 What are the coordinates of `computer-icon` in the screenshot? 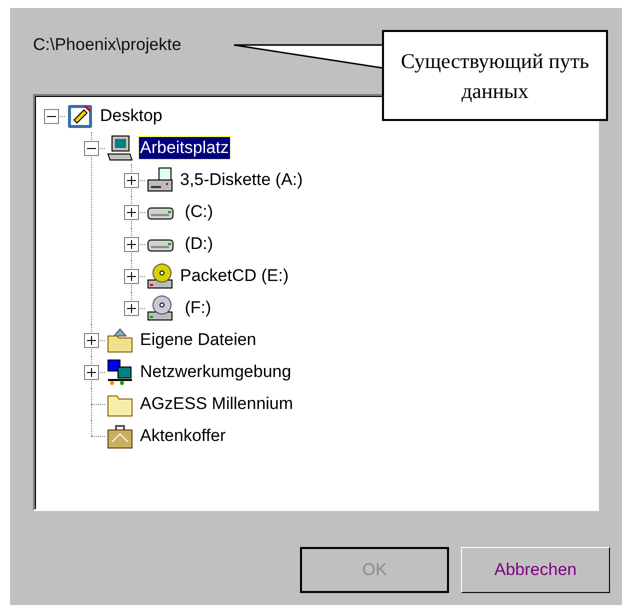 It's located at (120, 148).